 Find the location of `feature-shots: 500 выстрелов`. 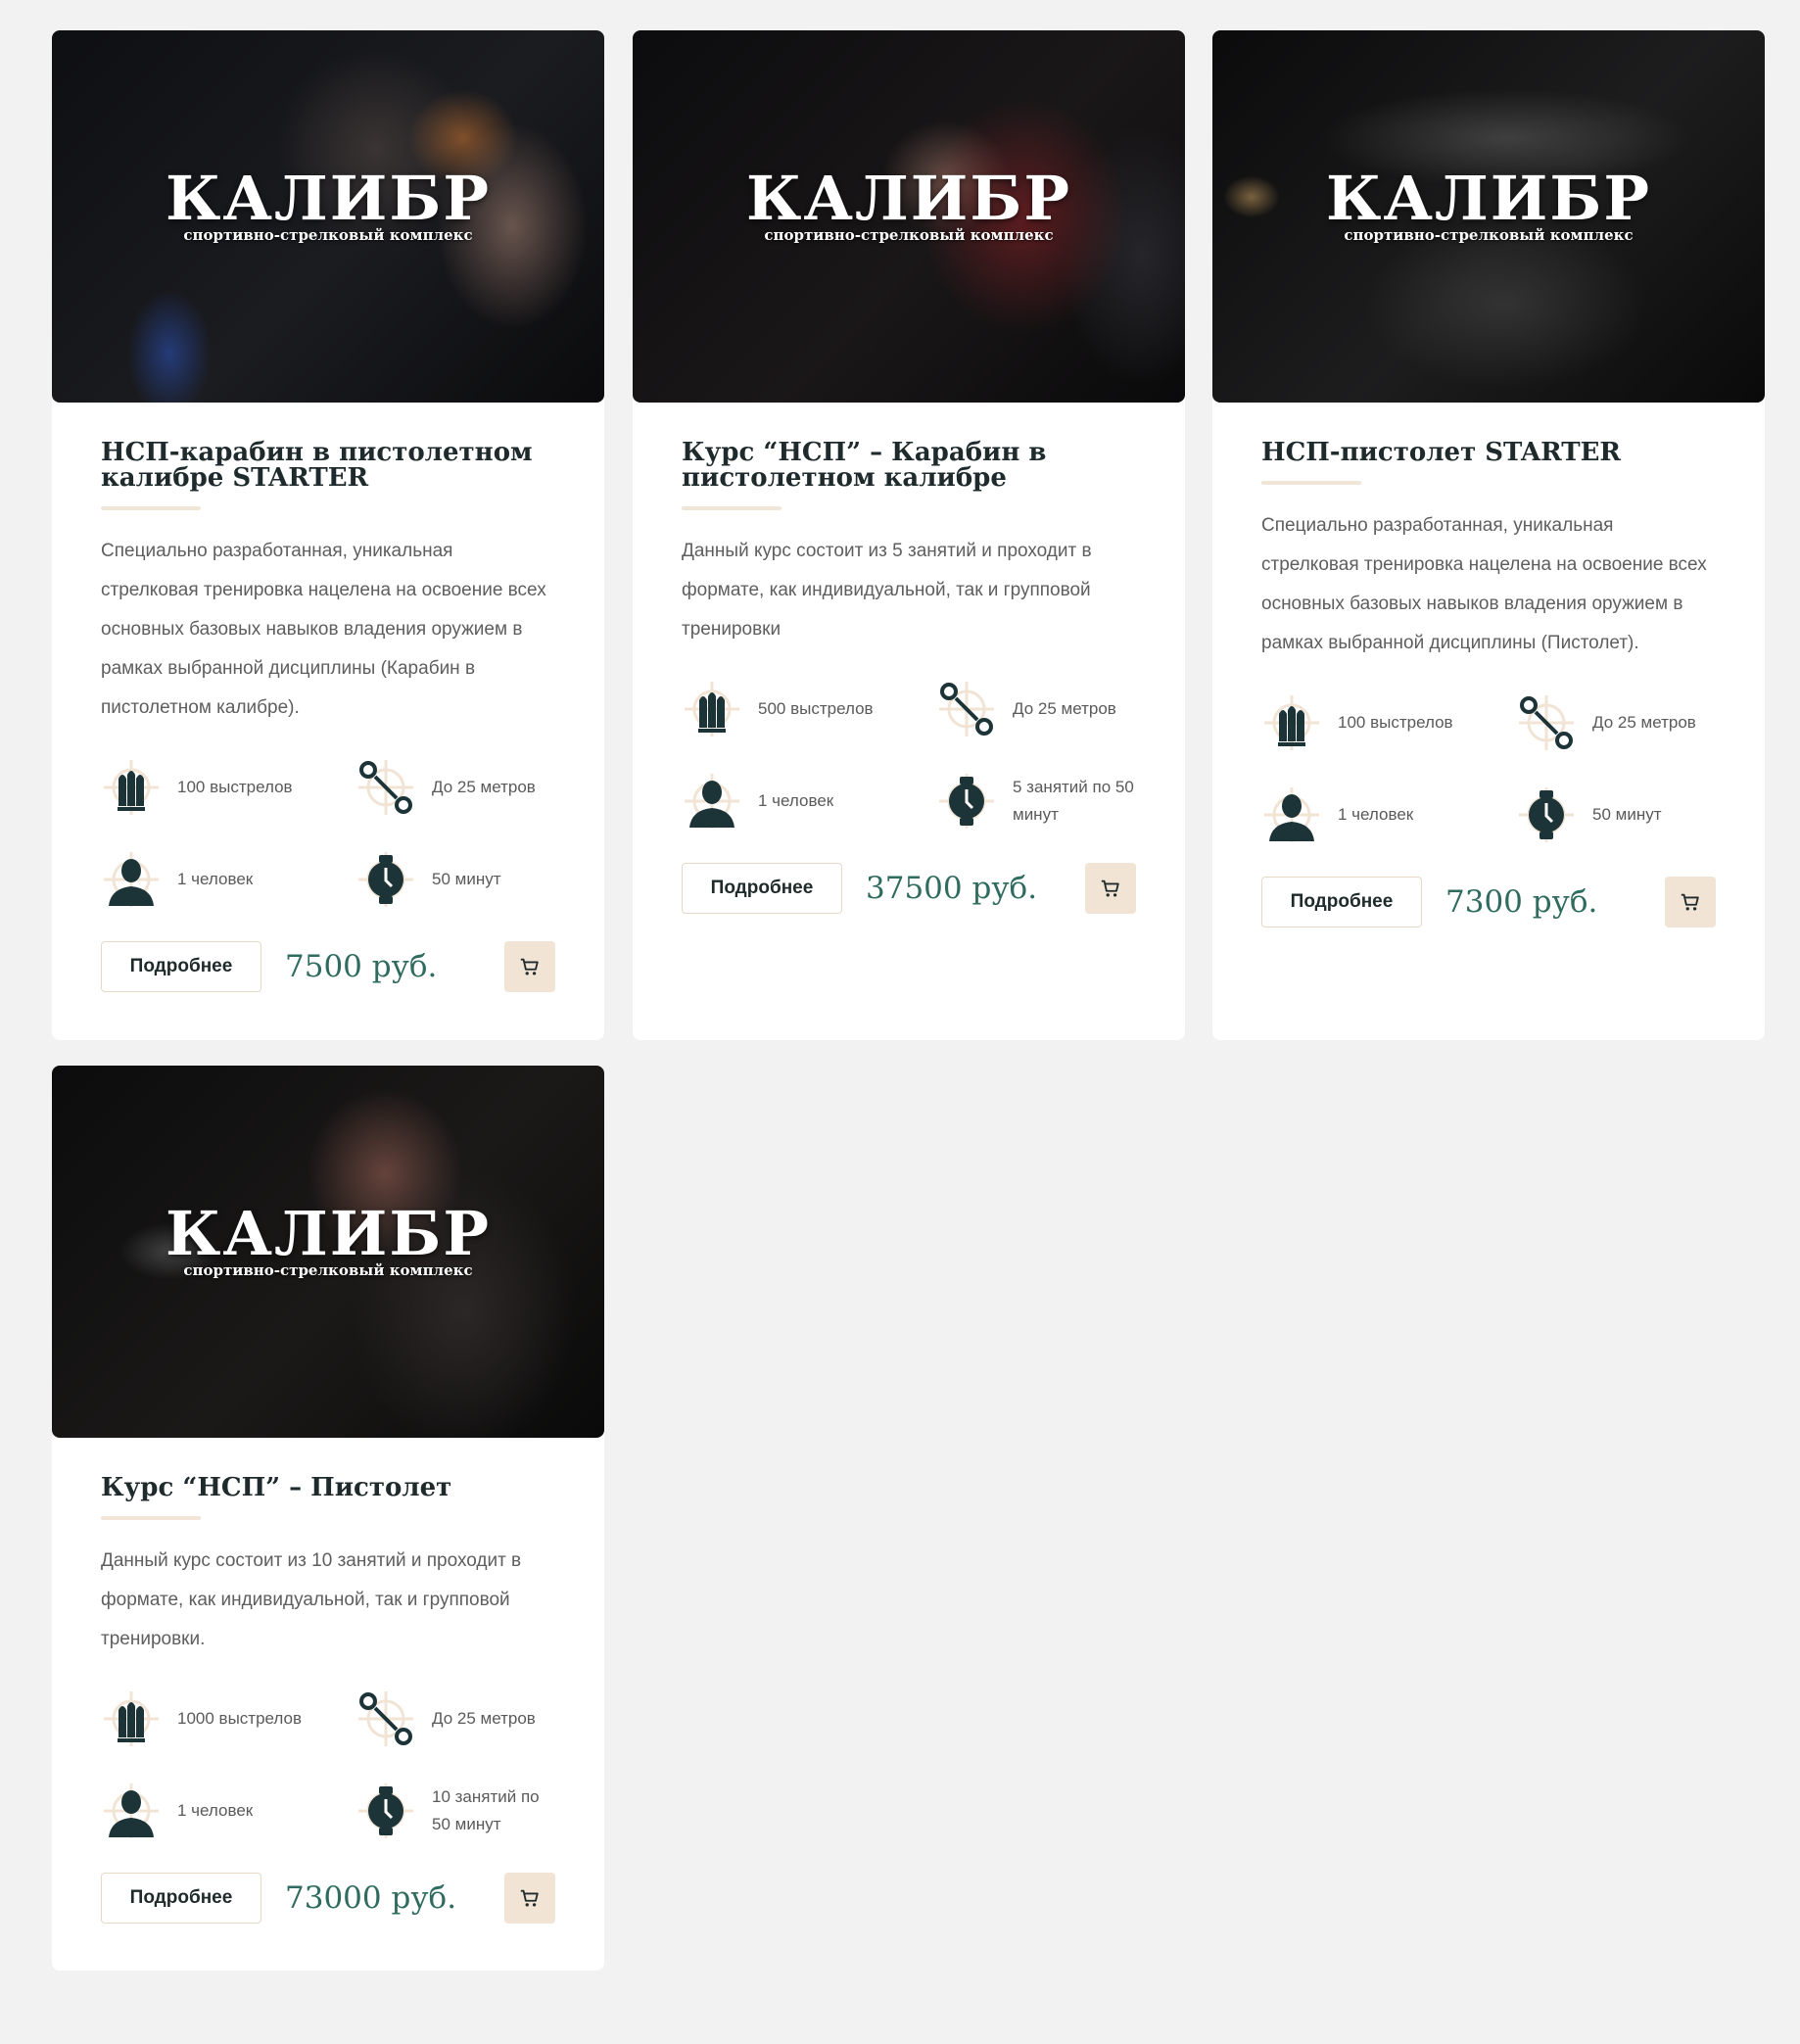

feature-shots: 500 выстрелов is located at coordinates (809, 709).